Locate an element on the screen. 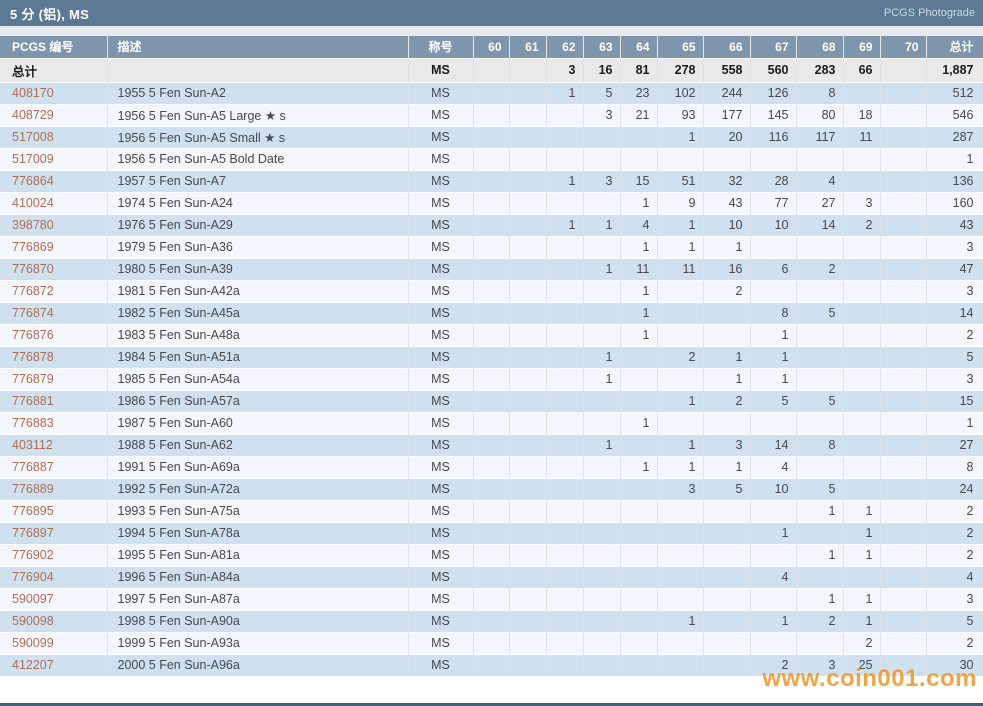 The height and width of the screenshot is (706, 983). column-header-designation: 称号 is located at coordinates (441, 47).